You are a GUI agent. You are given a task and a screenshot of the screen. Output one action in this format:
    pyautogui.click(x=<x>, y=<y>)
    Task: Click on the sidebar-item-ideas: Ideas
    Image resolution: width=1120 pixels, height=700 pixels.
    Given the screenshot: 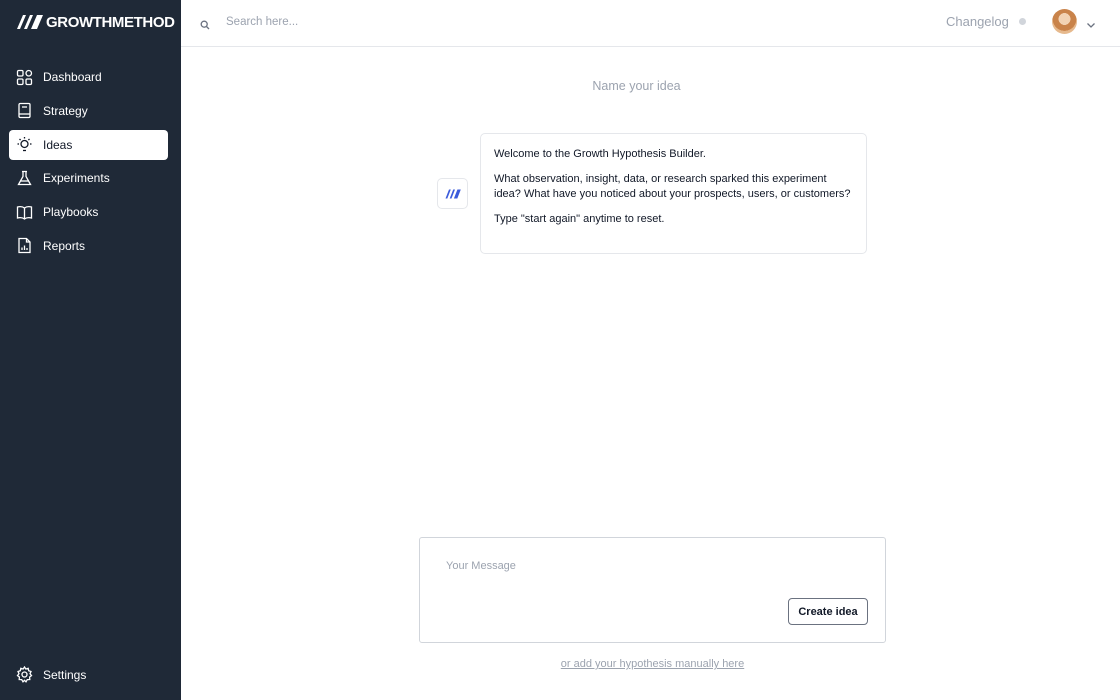 What is the action you would take?
    pyautogui.click(x=88, y=144)
    